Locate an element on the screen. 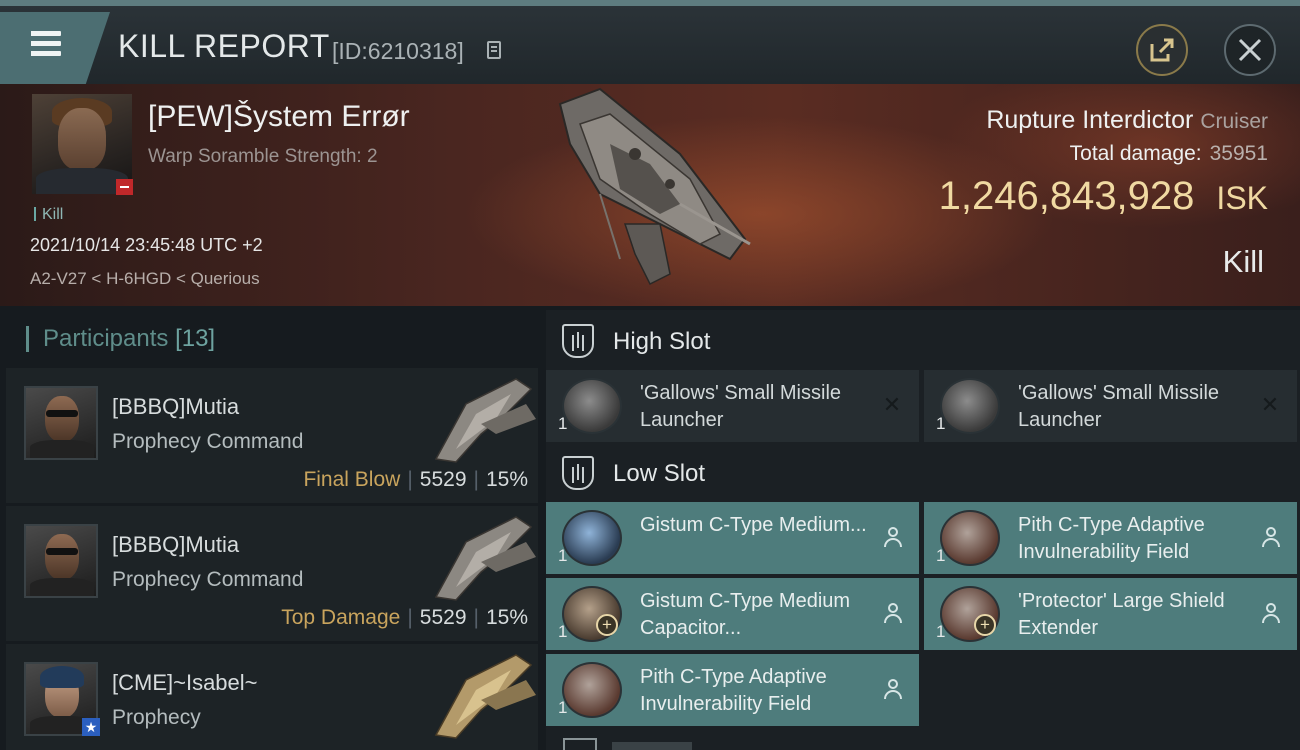 The image size is (1300, 750). module-item: + 1 'Protector' Large Shield Extender is located at coordinates (1110, 614).